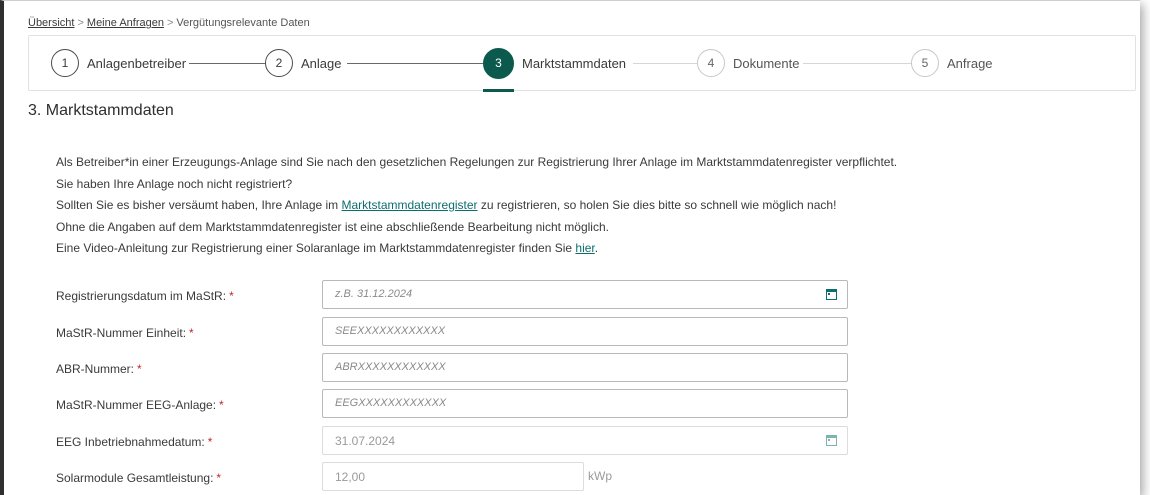 This screenshot has height=495, width=1150. I want to click on video-guide-link: hier, so click(584, 248).